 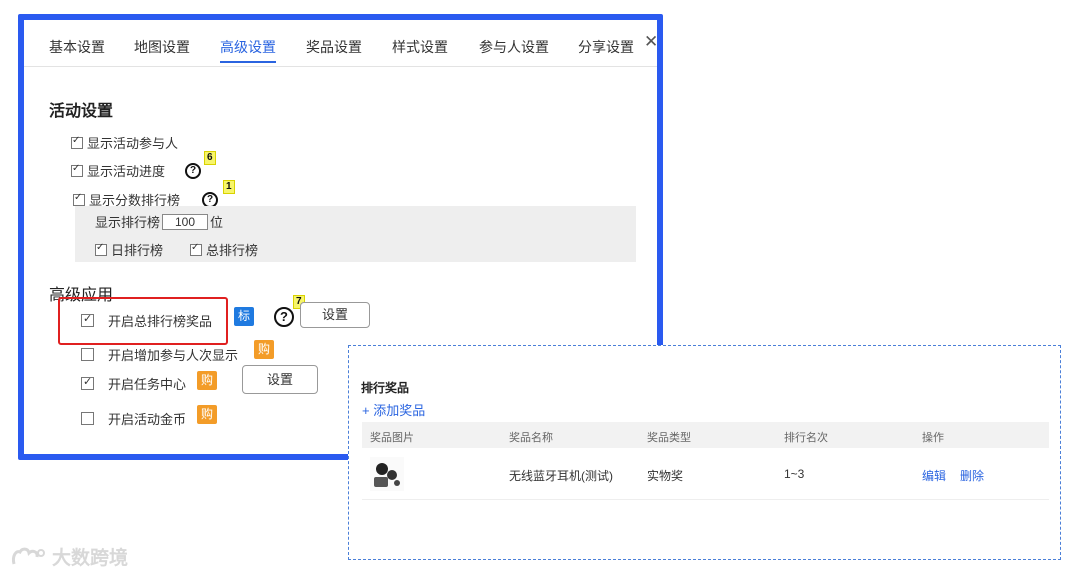 What do you see at coordinates (210, 158) in the screenshot?
I see `annotation-badge-6: 6` at bounding box center [210, 158].